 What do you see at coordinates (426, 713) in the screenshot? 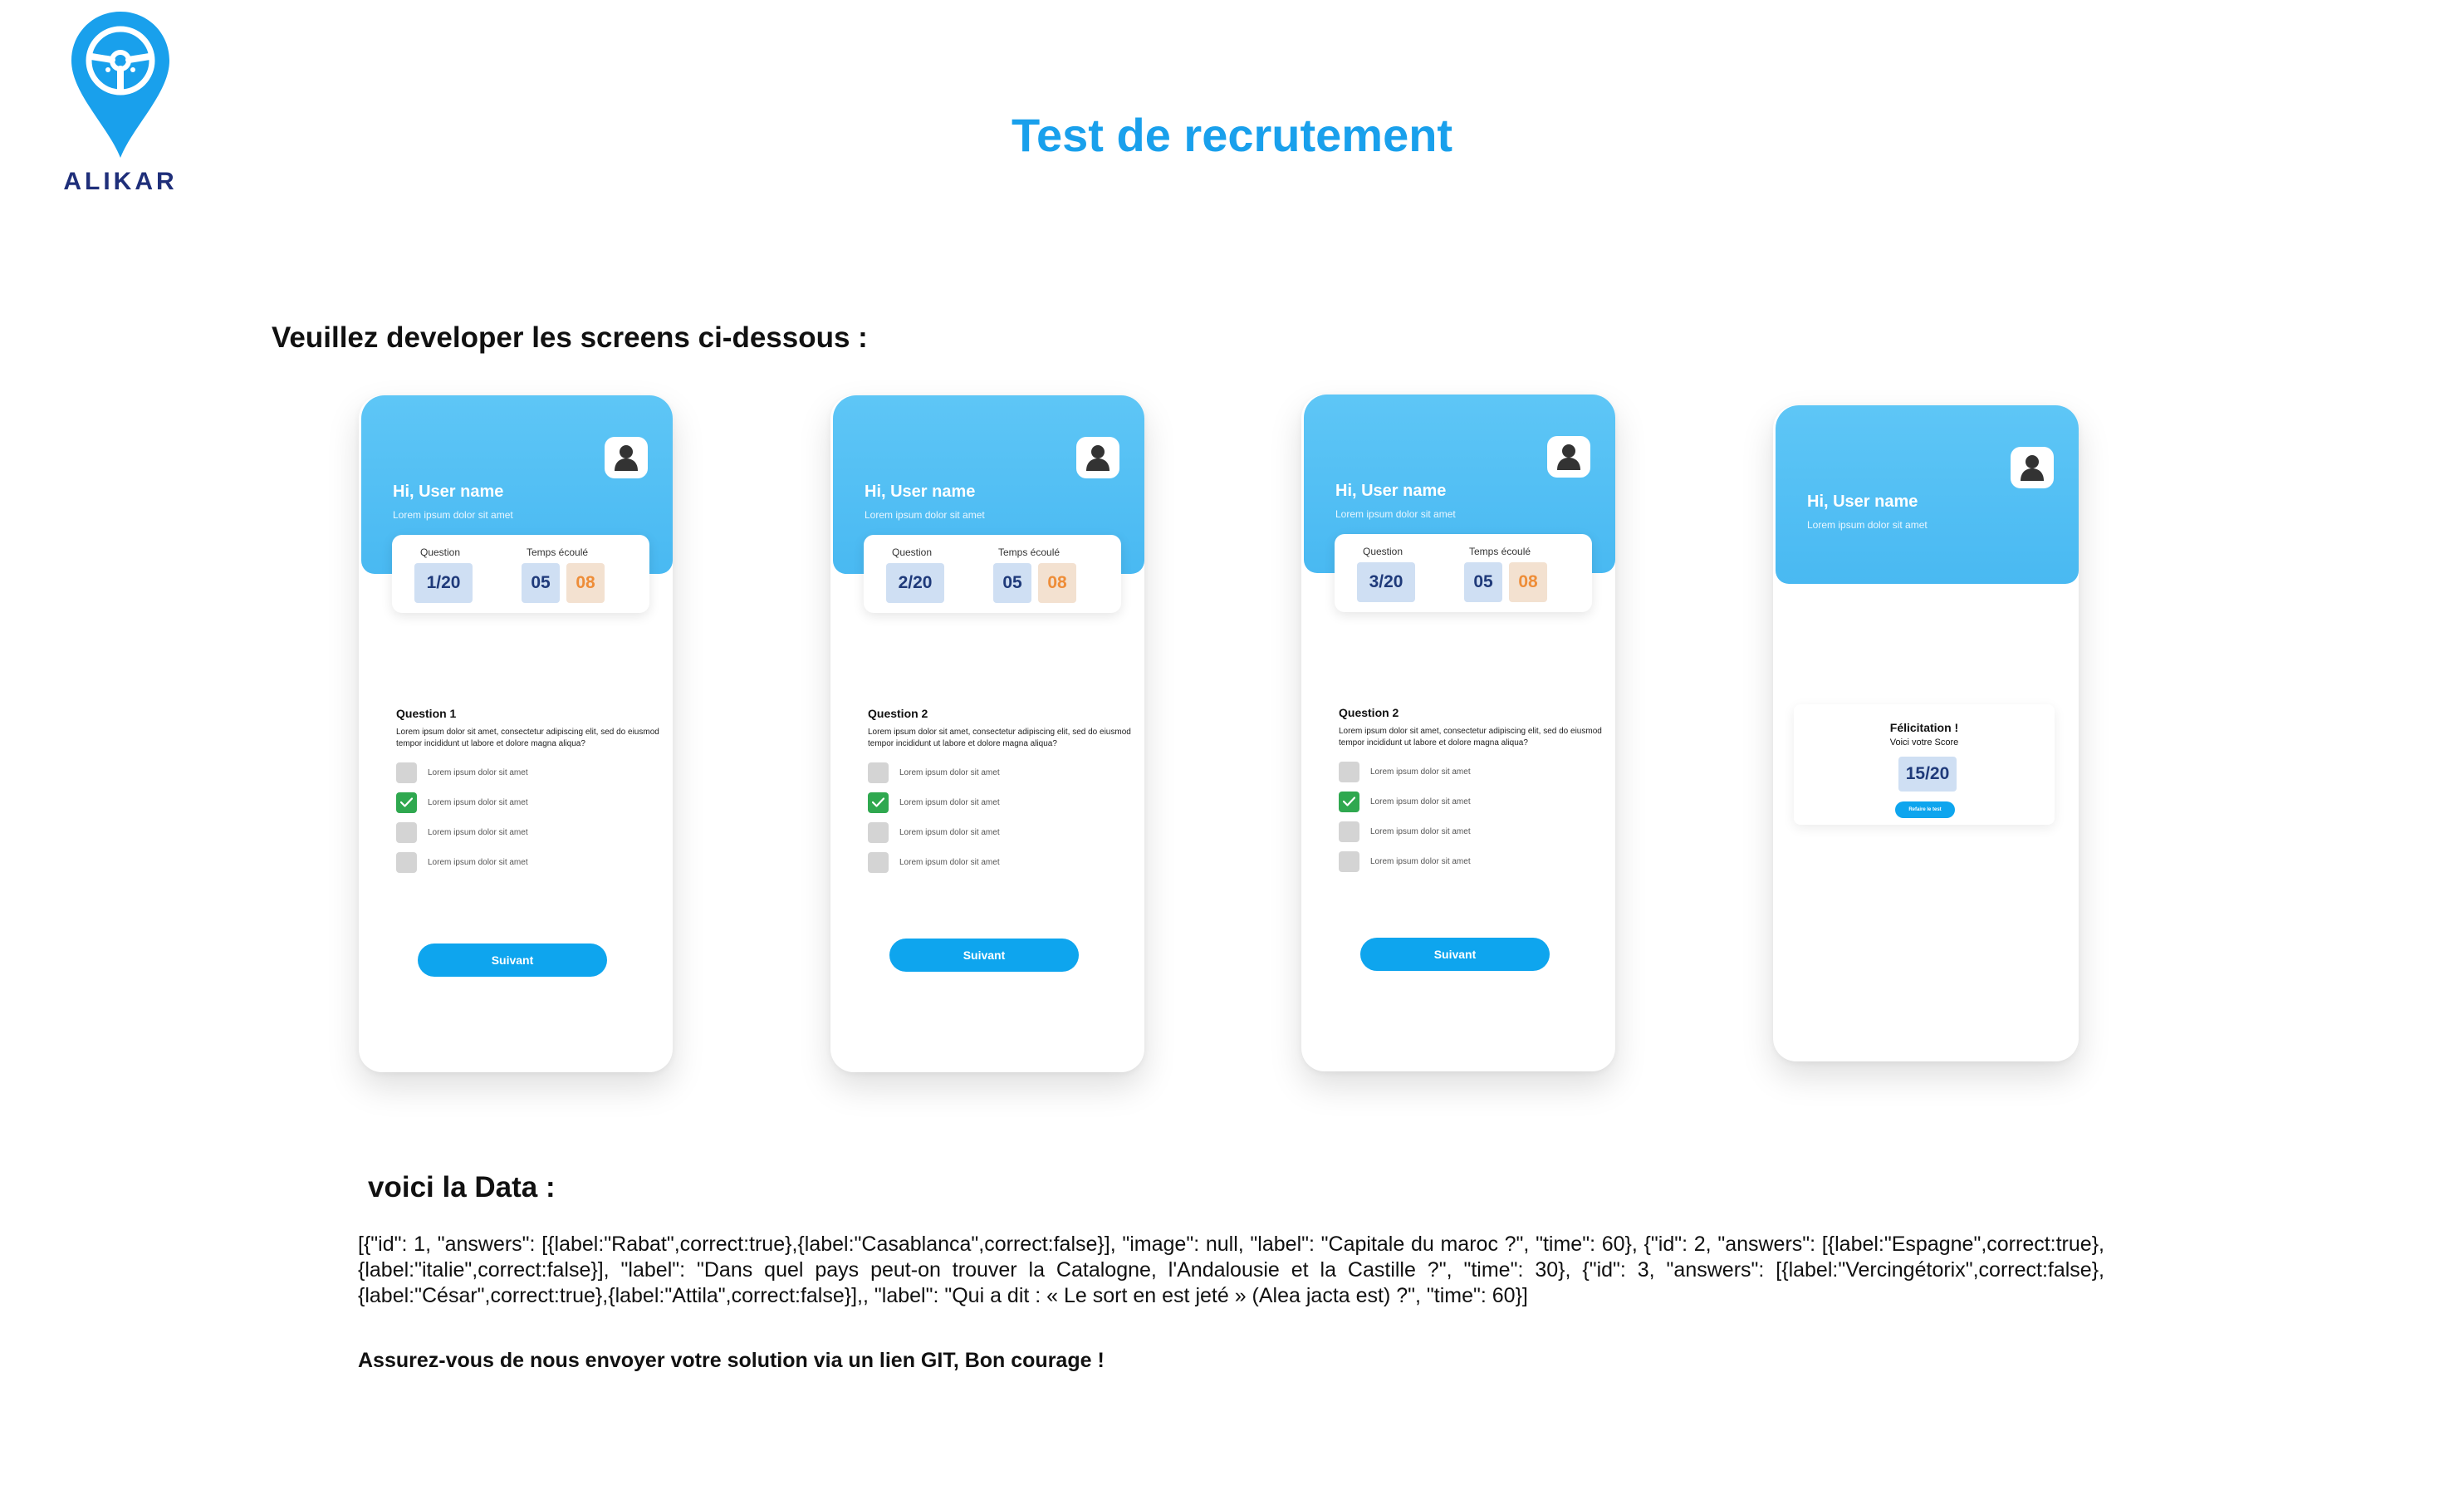
I see `question-title: Question 1` at bounding box center [426, 713].